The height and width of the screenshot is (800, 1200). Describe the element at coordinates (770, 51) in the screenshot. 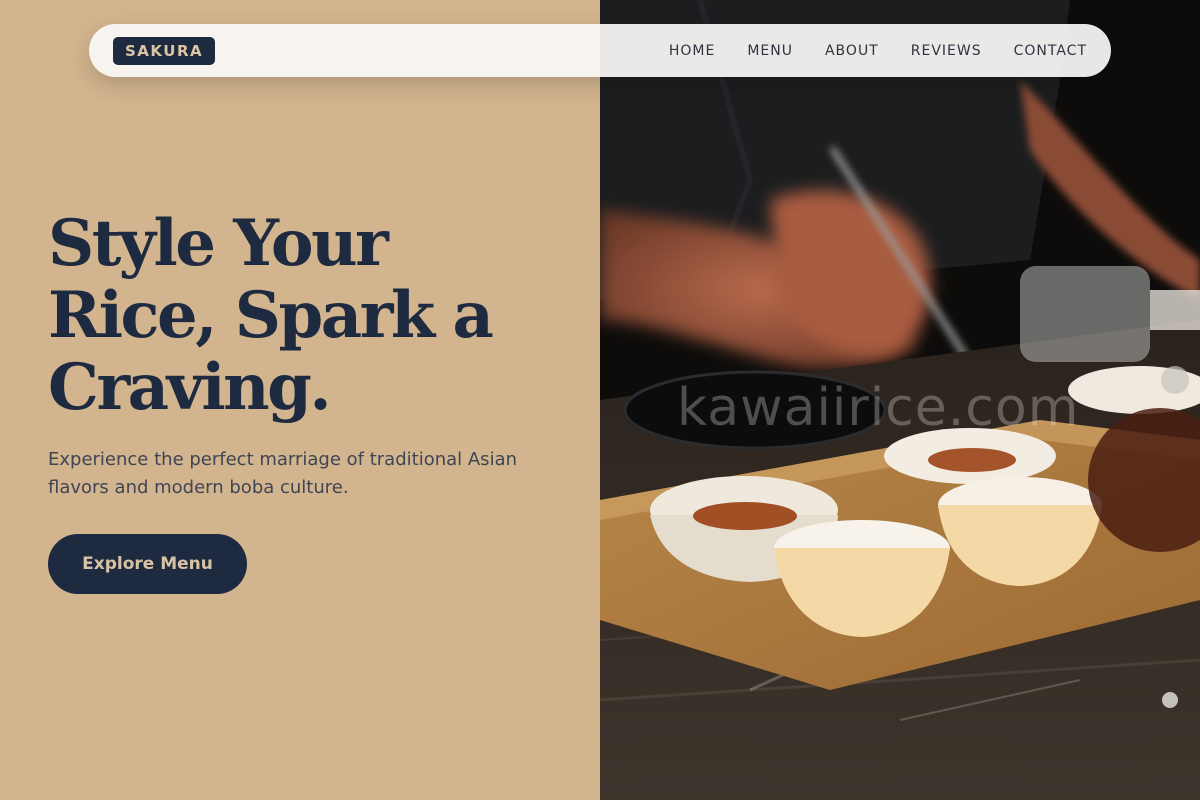

I see `nav-menu-link: MENU` at that location.